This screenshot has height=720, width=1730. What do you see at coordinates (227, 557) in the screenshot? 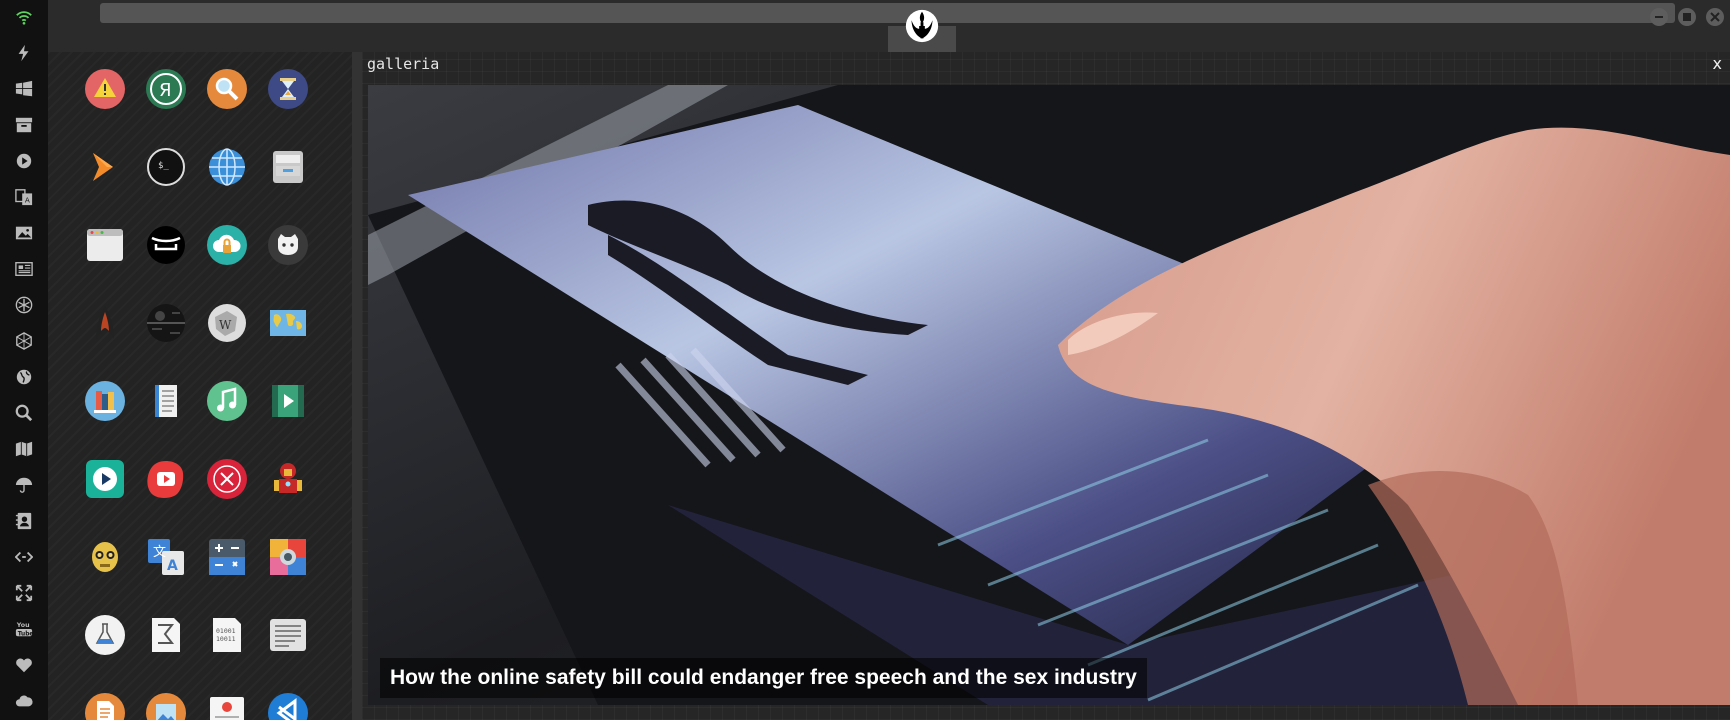
I see `calculator-app-icon` at bounding box center [227, 557].